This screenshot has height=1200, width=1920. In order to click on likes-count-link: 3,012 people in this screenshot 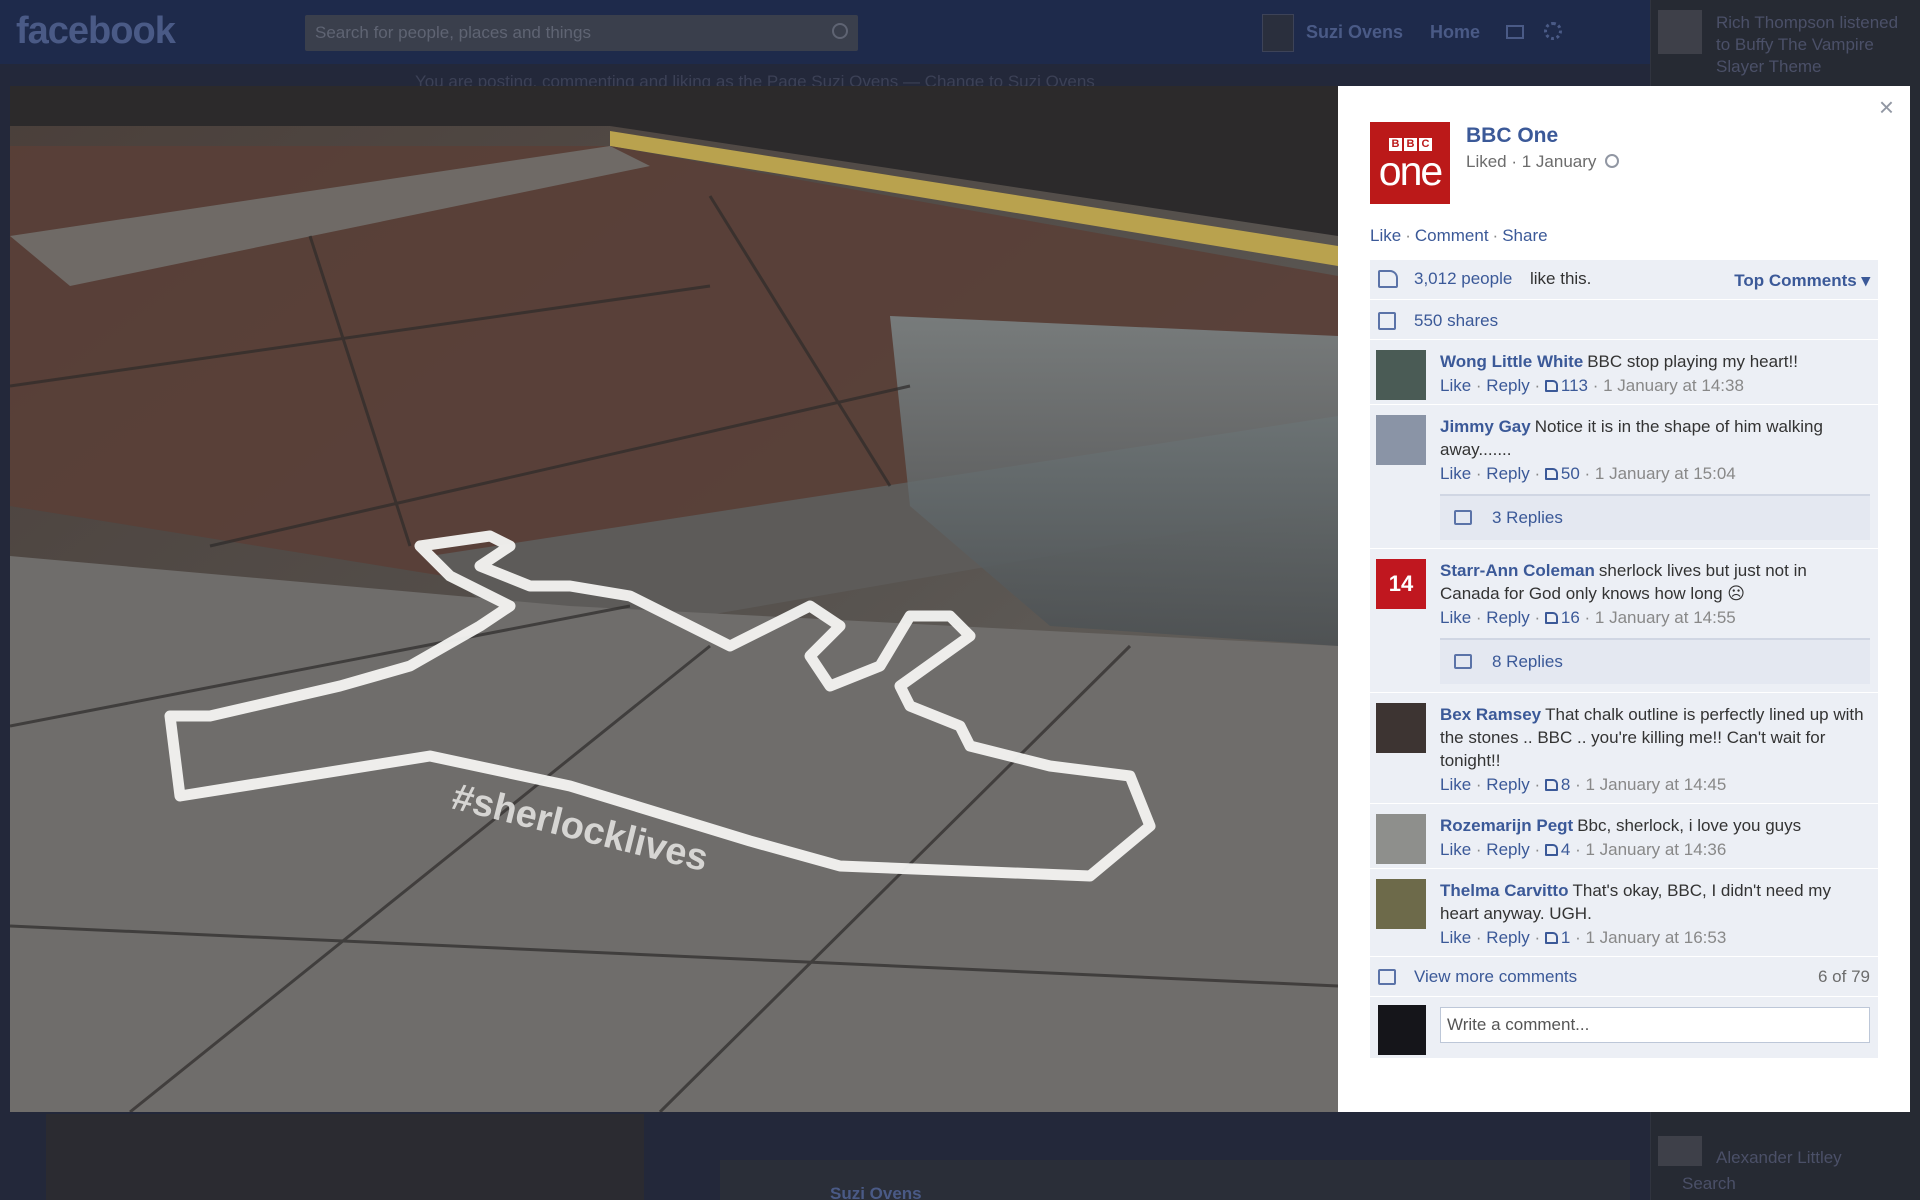, I will do `click(1463, 279)`.